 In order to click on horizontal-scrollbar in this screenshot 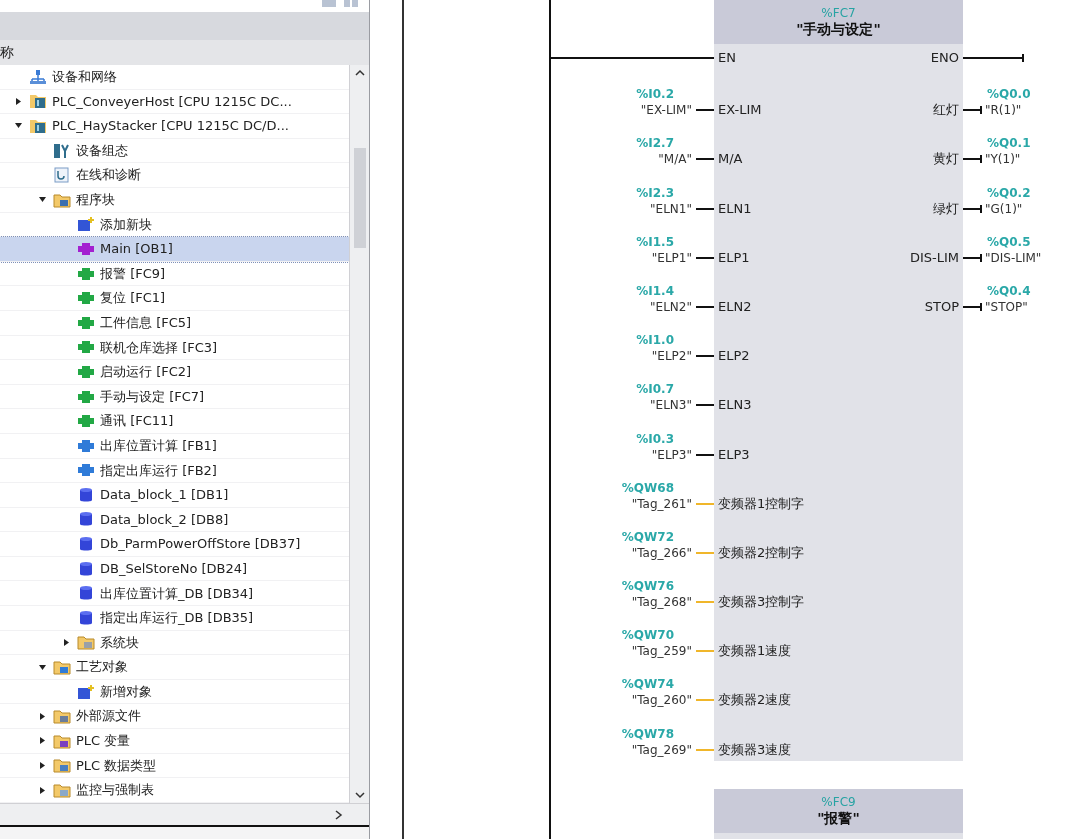, I will do `click(184, 814)`.